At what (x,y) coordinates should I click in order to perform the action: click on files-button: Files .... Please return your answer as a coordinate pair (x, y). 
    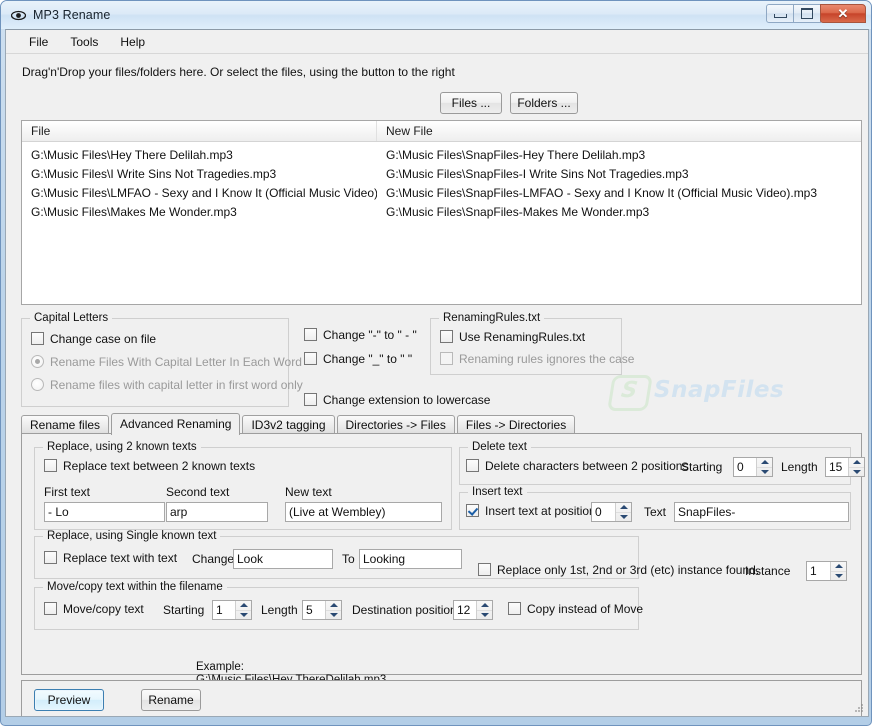
    Looking at the image, I should click on (471, 103).